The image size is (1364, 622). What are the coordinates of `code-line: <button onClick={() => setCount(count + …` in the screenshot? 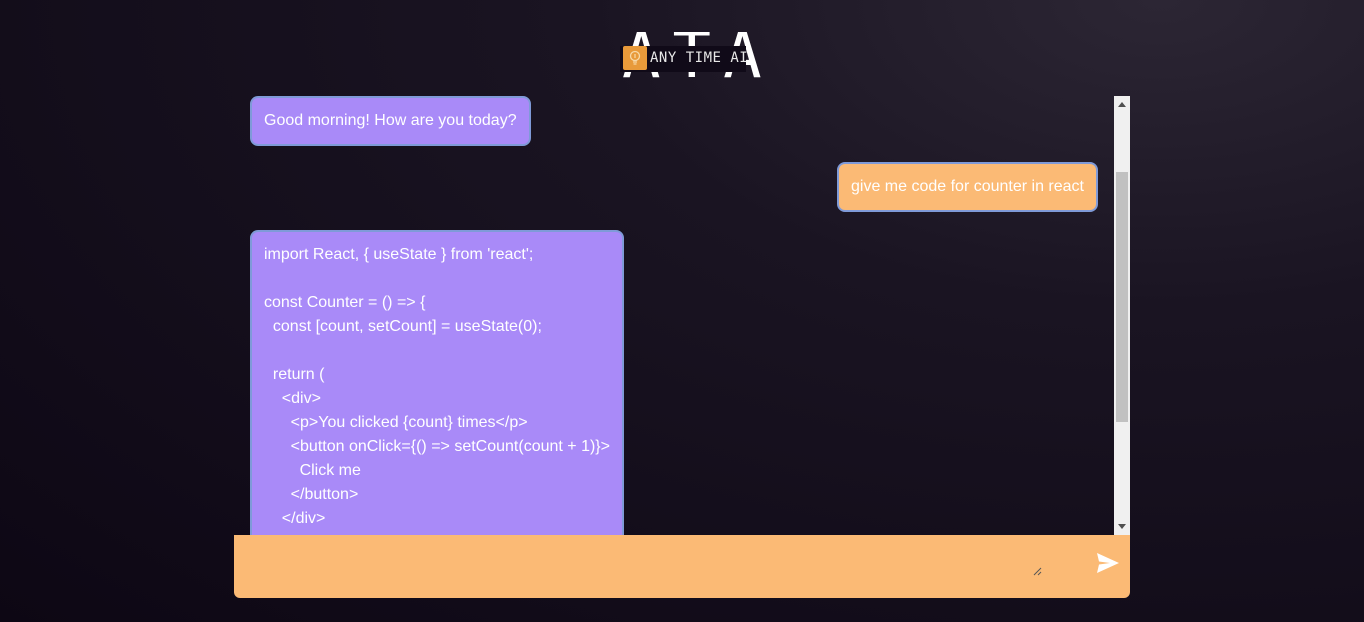 It's located at (437, 446).